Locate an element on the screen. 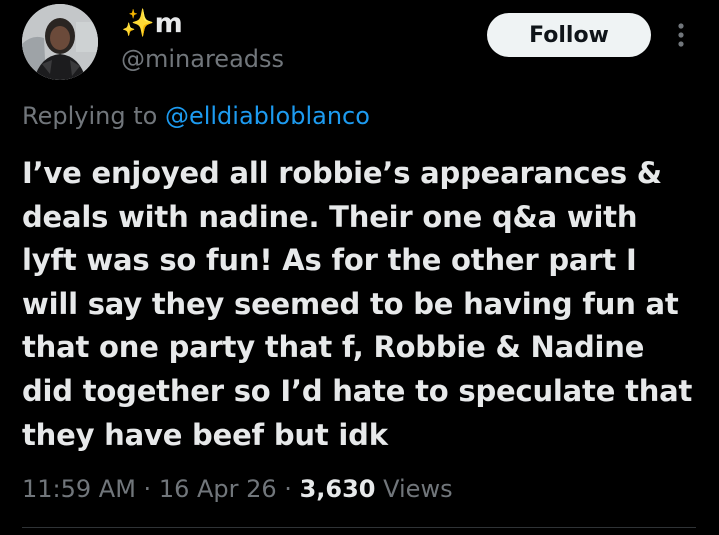 Image resolution: width=719 pixels, height=535 pixels. views-count: 3,630 is located at coordinates (337, 489).